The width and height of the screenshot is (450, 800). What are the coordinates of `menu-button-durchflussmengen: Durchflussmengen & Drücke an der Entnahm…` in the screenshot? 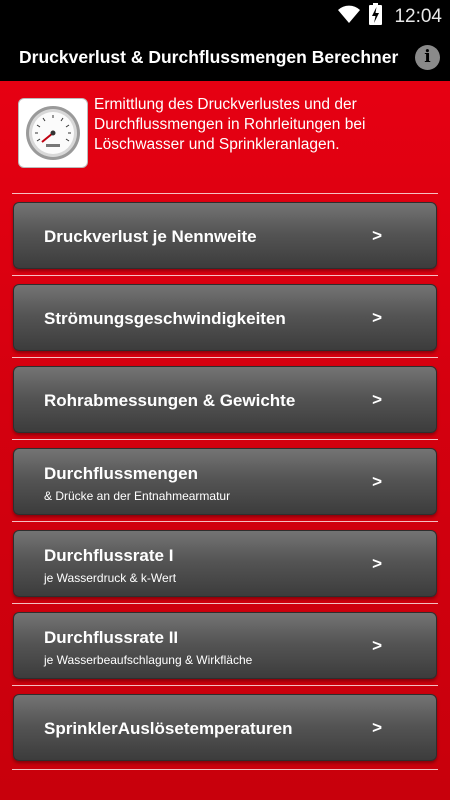 It's located at (225, 481).